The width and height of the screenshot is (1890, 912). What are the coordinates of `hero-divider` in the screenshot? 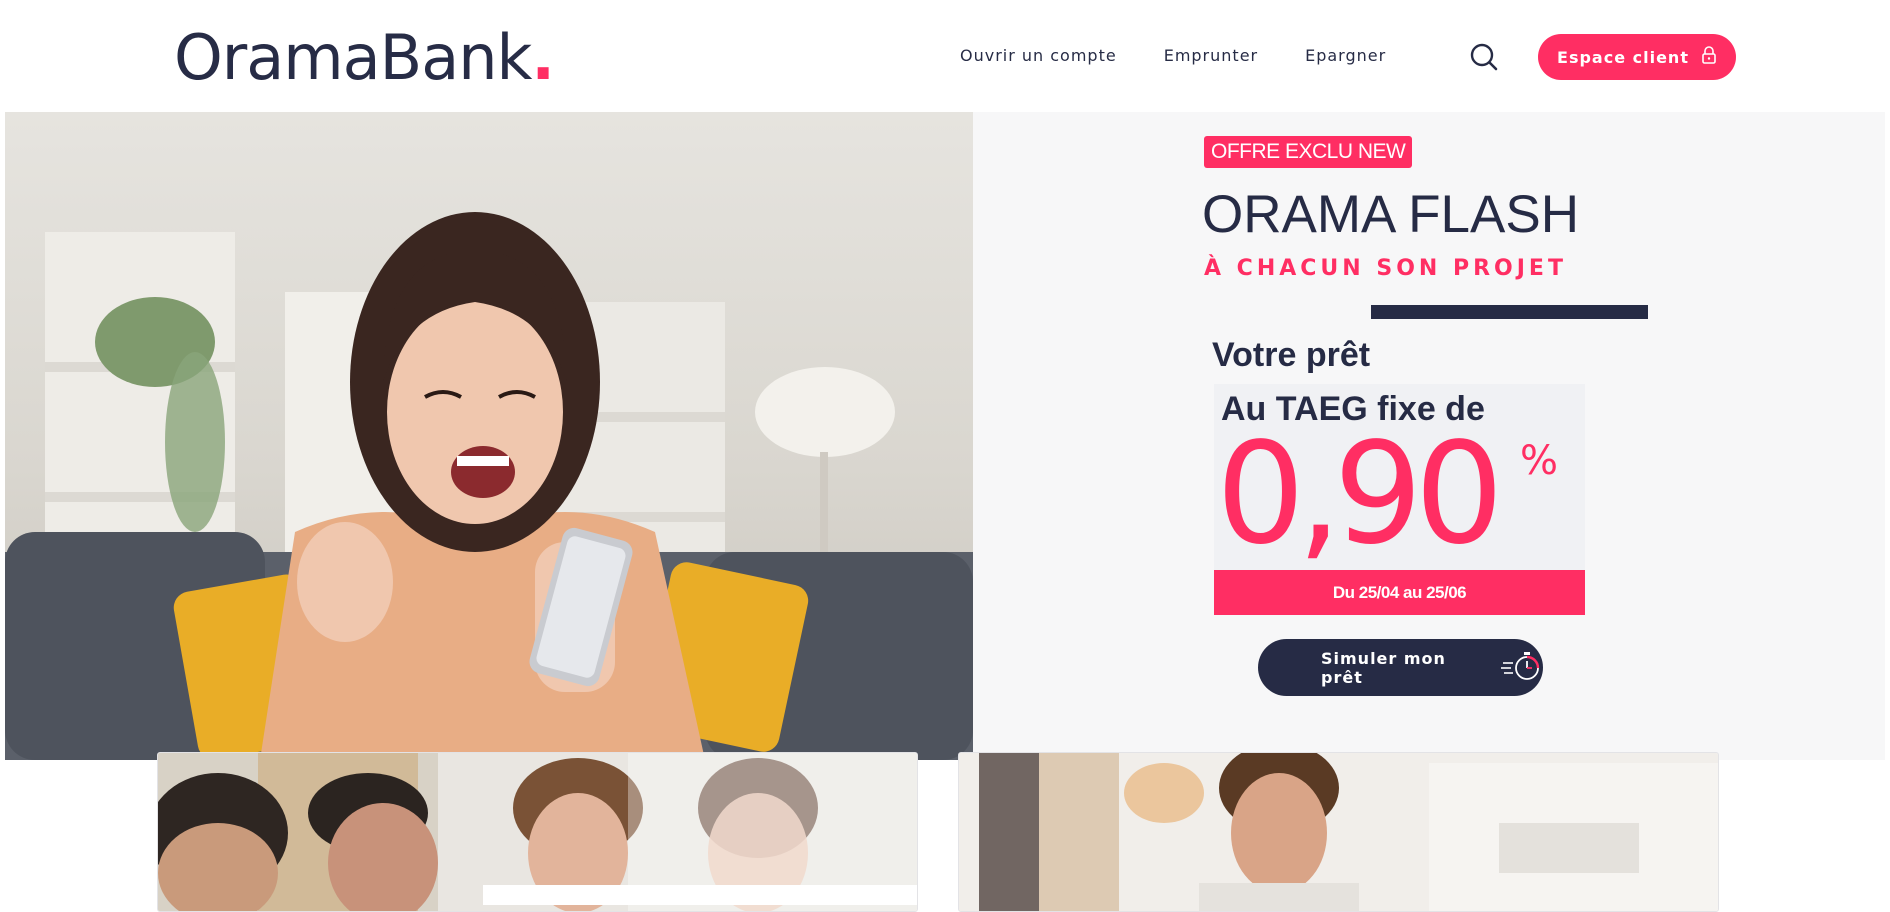 It's located at (1509, 312).